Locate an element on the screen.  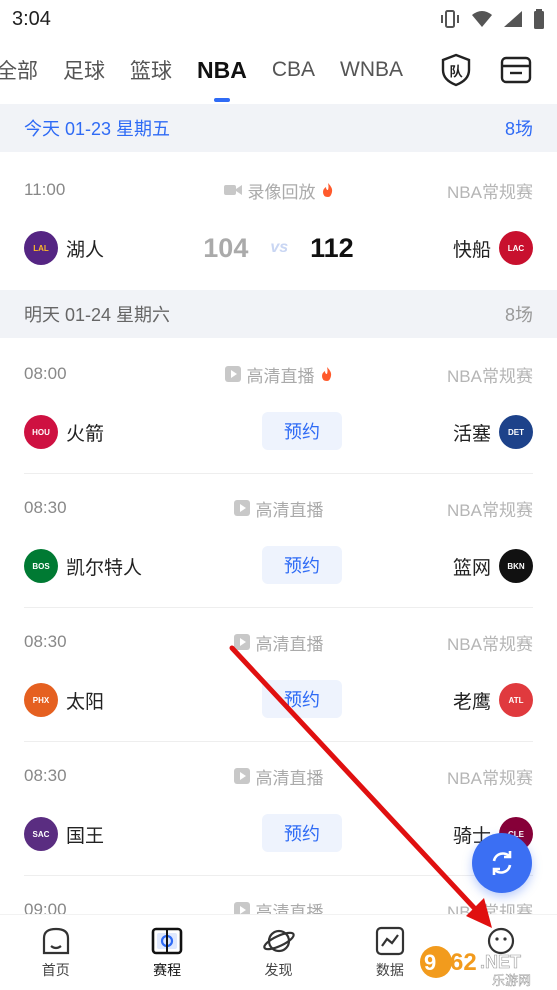
team-logo: BKN is located at coordinates (516, 566).